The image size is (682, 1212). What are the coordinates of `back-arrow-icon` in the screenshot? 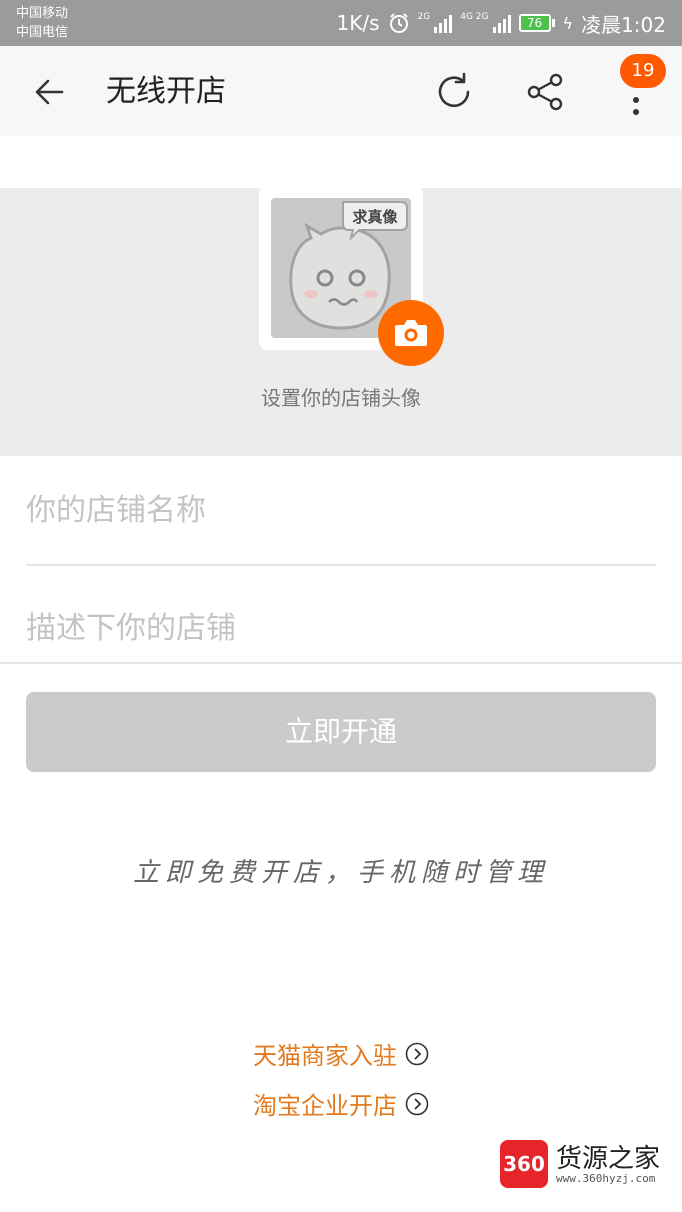 It's located at (50, 92).